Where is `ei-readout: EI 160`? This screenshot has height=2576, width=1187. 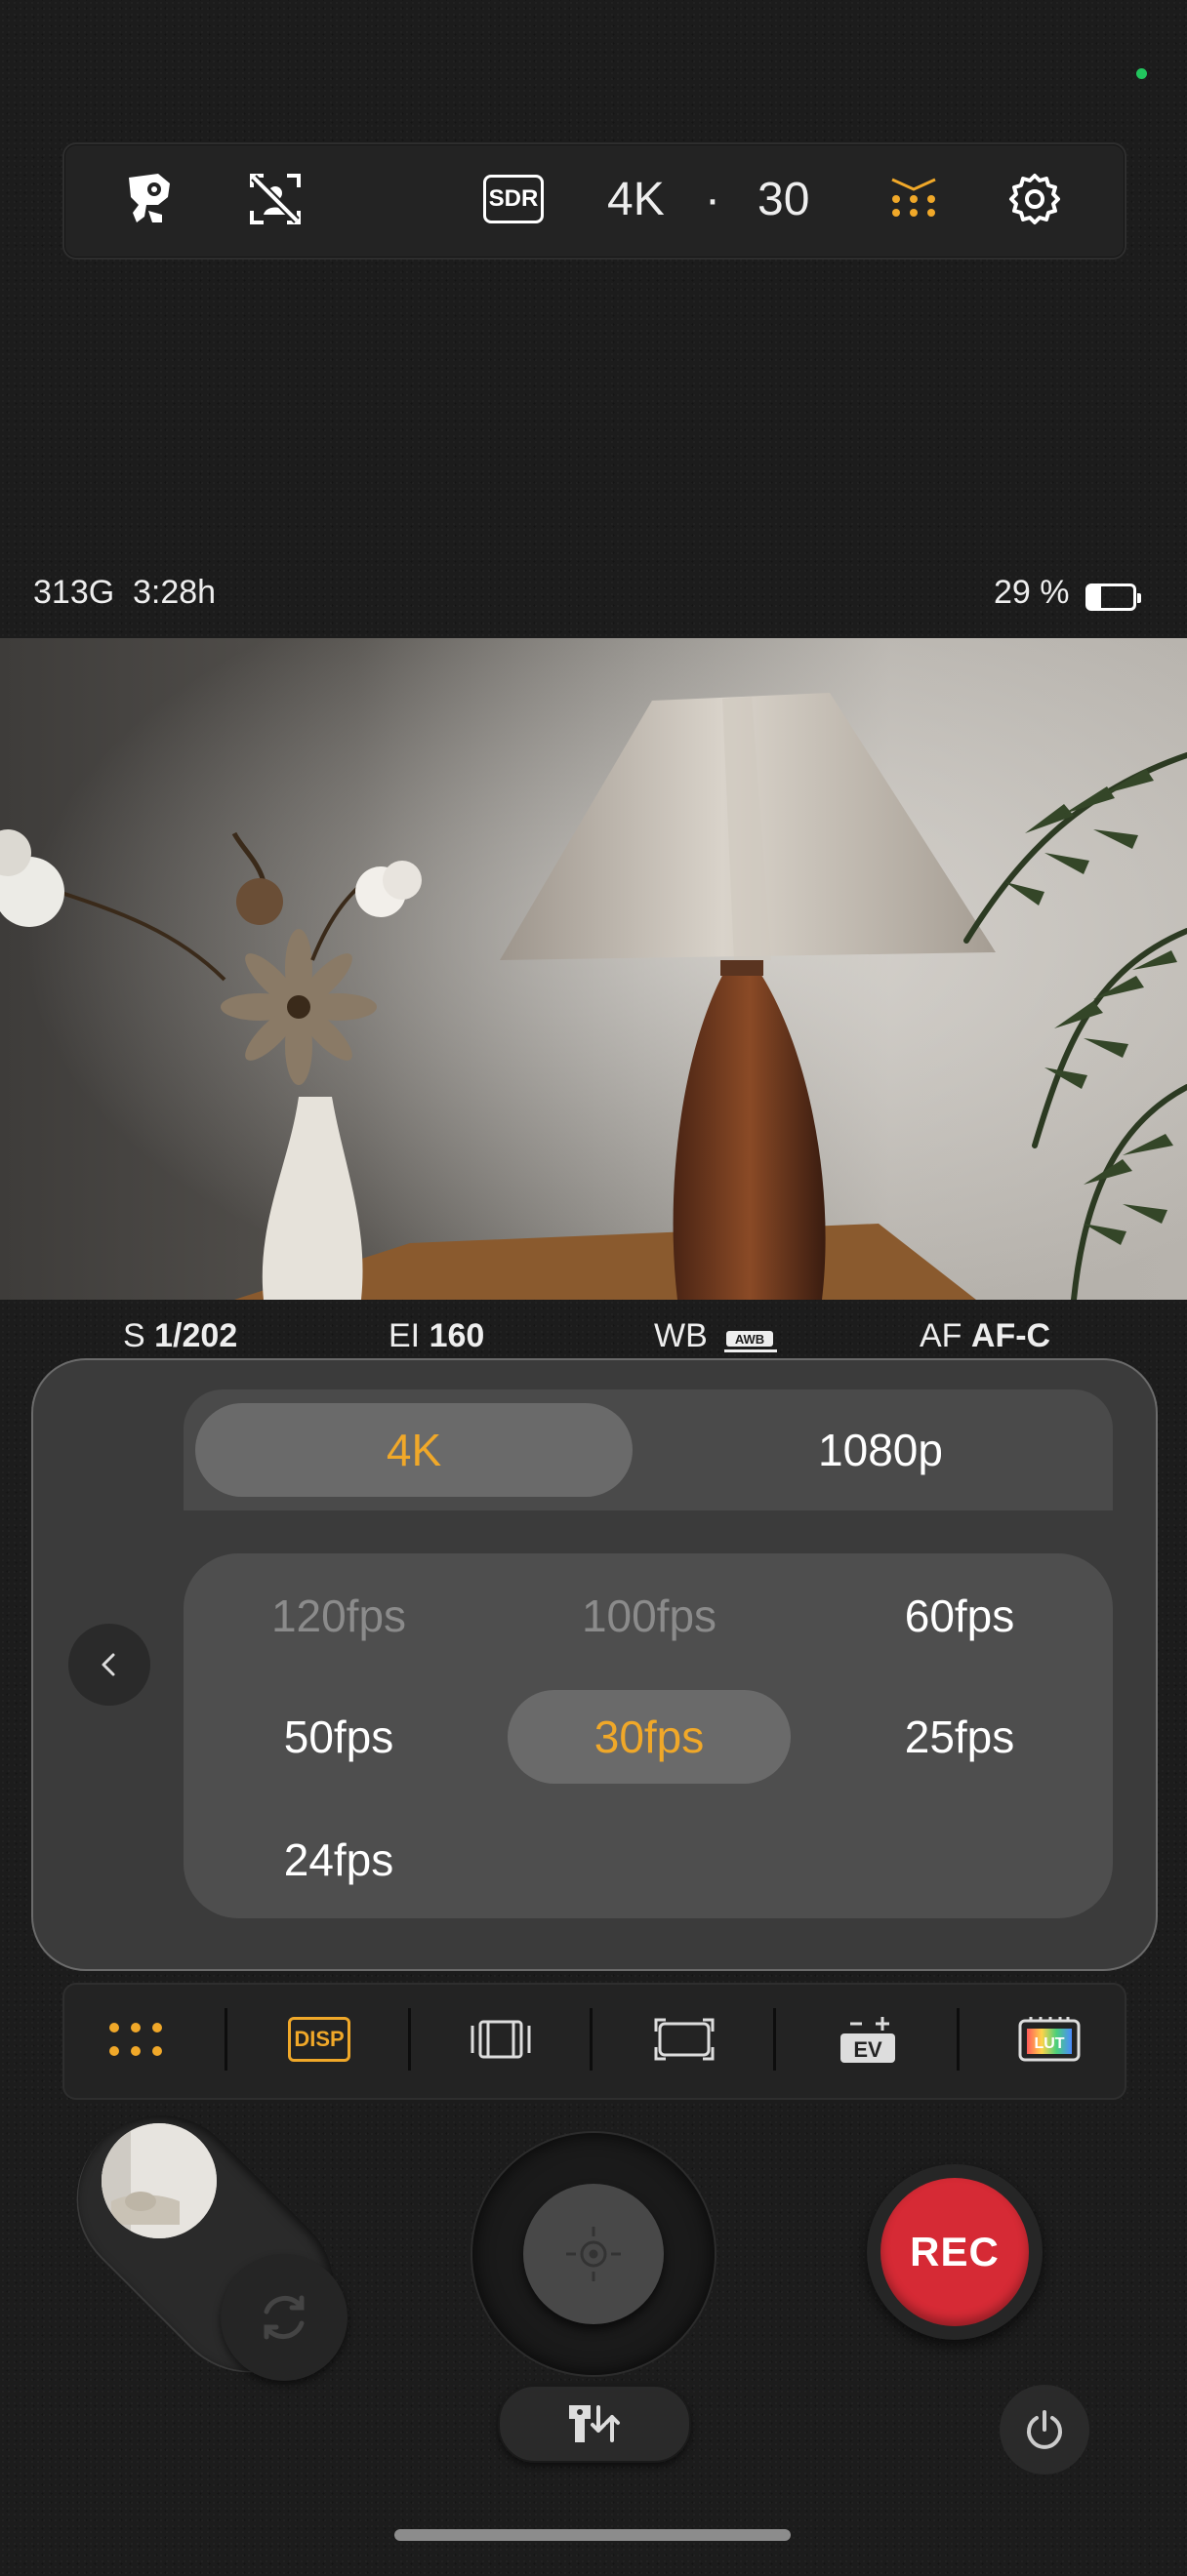
ei-readout: EI 160 is located at coordinates (436, 1336).